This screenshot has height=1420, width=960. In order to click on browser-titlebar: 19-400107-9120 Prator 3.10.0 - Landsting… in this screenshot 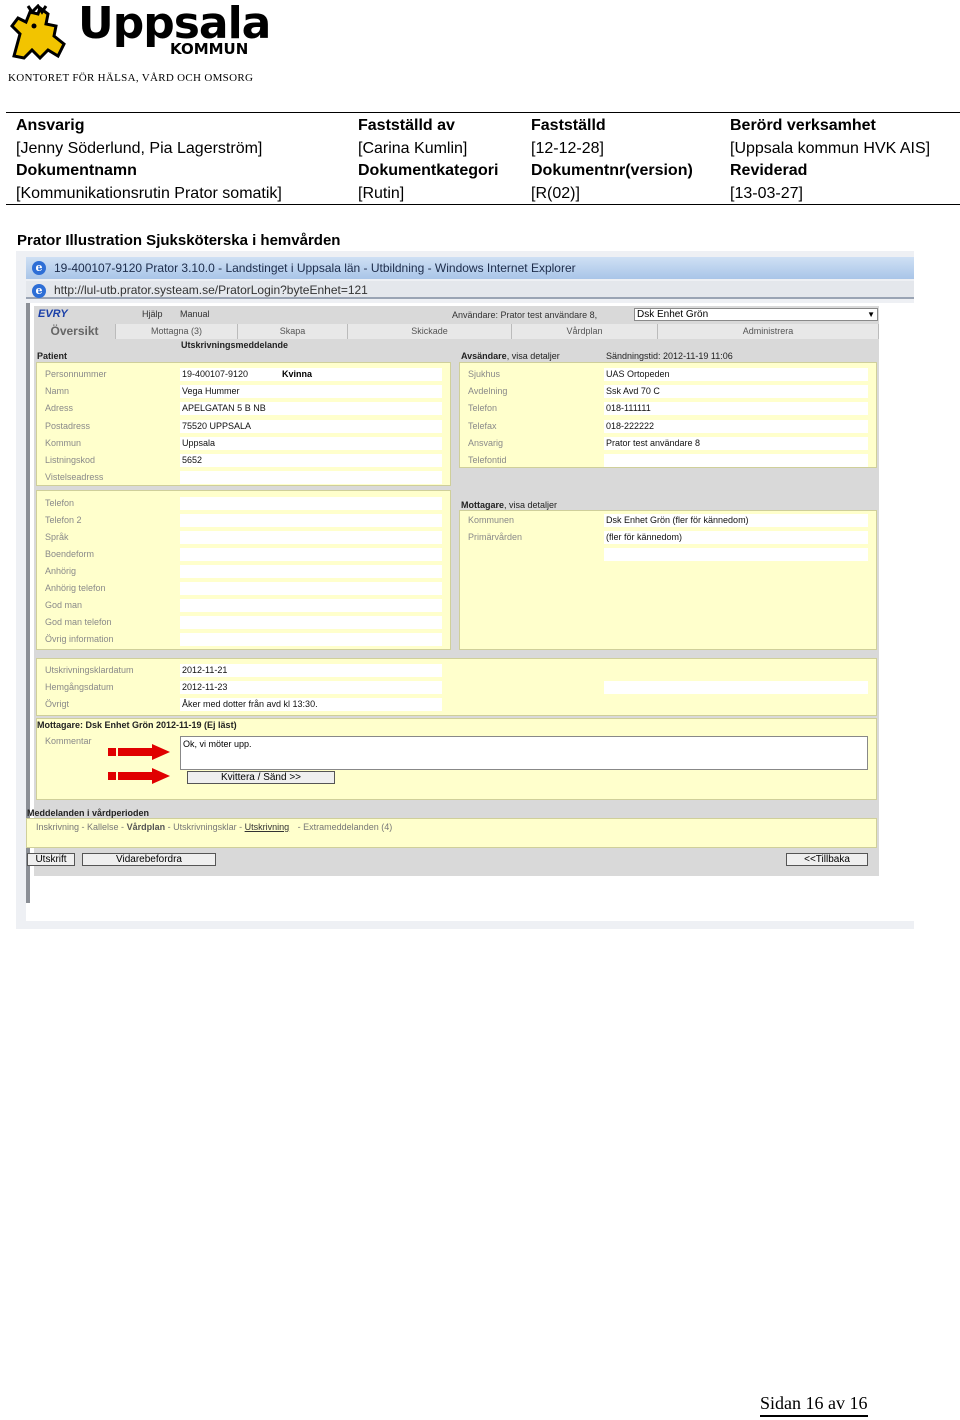, I will do `click(470, 268)`.